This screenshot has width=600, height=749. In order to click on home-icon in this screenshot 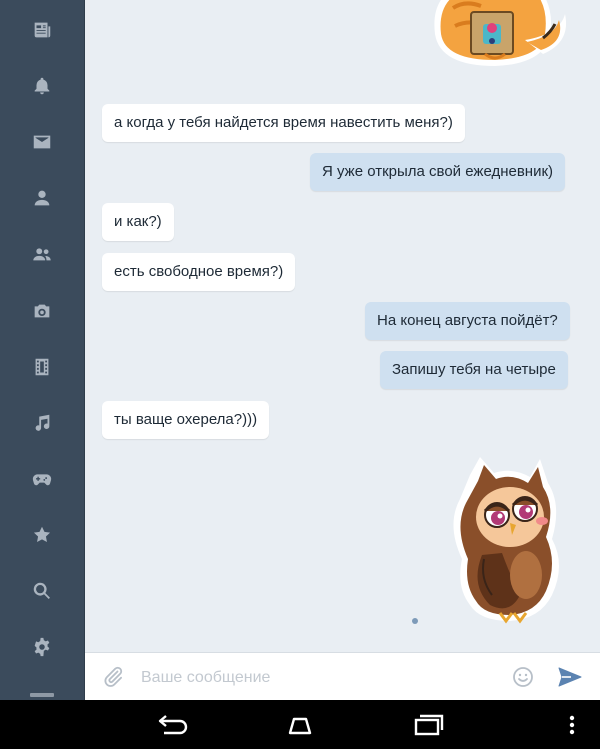, I will do `click(300, 725)`.